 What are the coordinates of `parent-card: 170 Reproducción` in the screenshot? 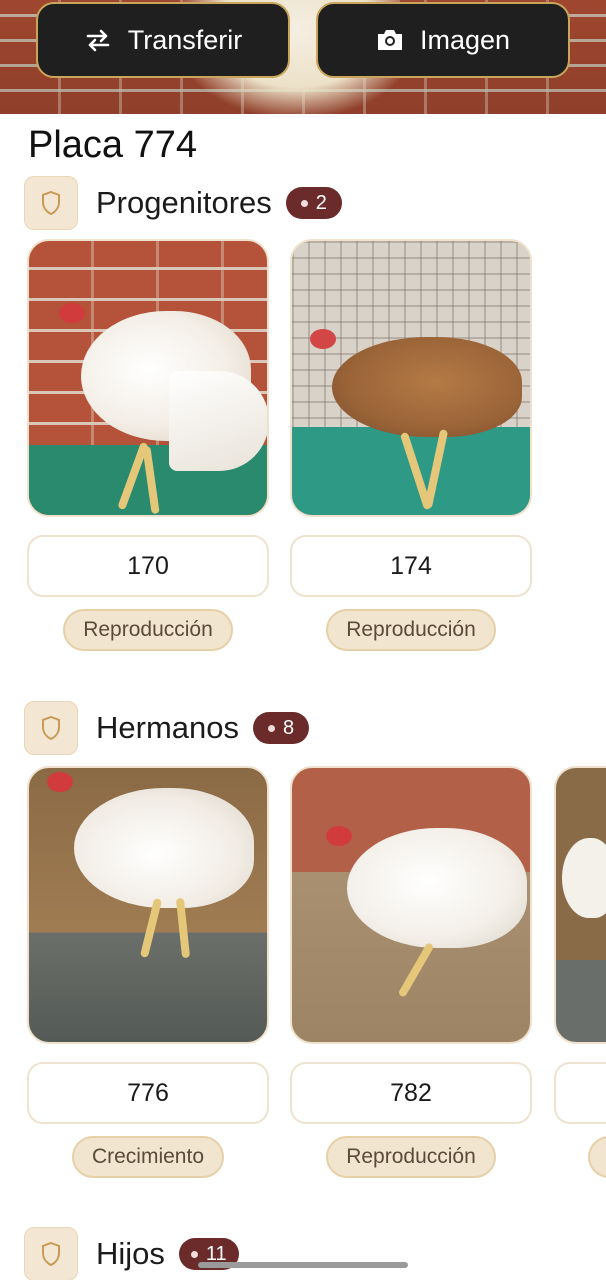 It's located at (148, 445).